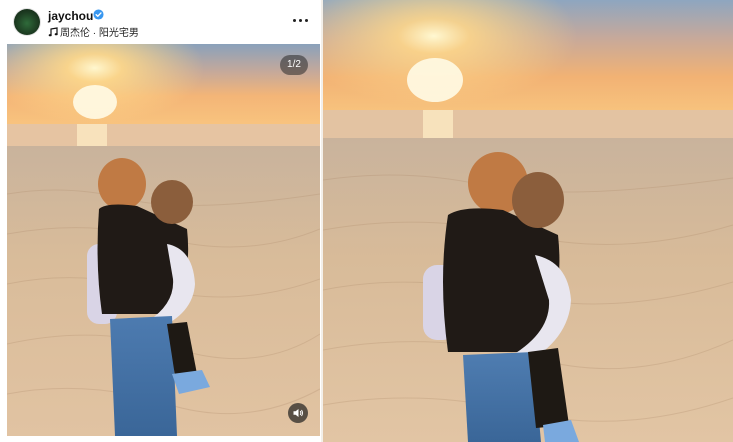 This screenshot has width=733, height=442. I want to click on music-attribution: 周杰伦 · 阳光宅男, so click(93, 31).